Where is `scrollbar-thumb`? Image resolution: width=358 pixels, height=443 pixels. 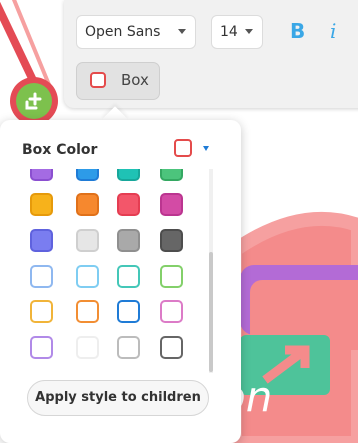
scrollbar-thumb is located at coordinates (211, 312).